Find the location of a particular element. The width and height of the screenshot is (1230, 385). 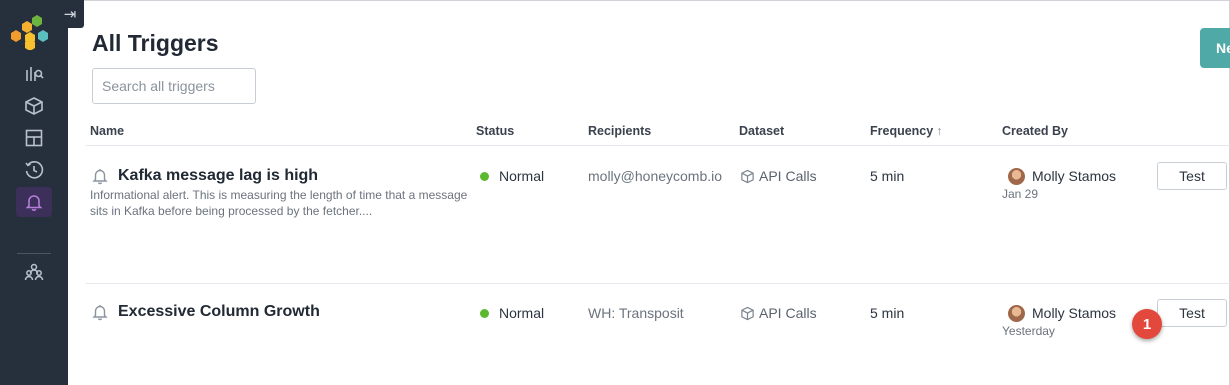

page-title: All Triggers is located at coordinates (155, 43).